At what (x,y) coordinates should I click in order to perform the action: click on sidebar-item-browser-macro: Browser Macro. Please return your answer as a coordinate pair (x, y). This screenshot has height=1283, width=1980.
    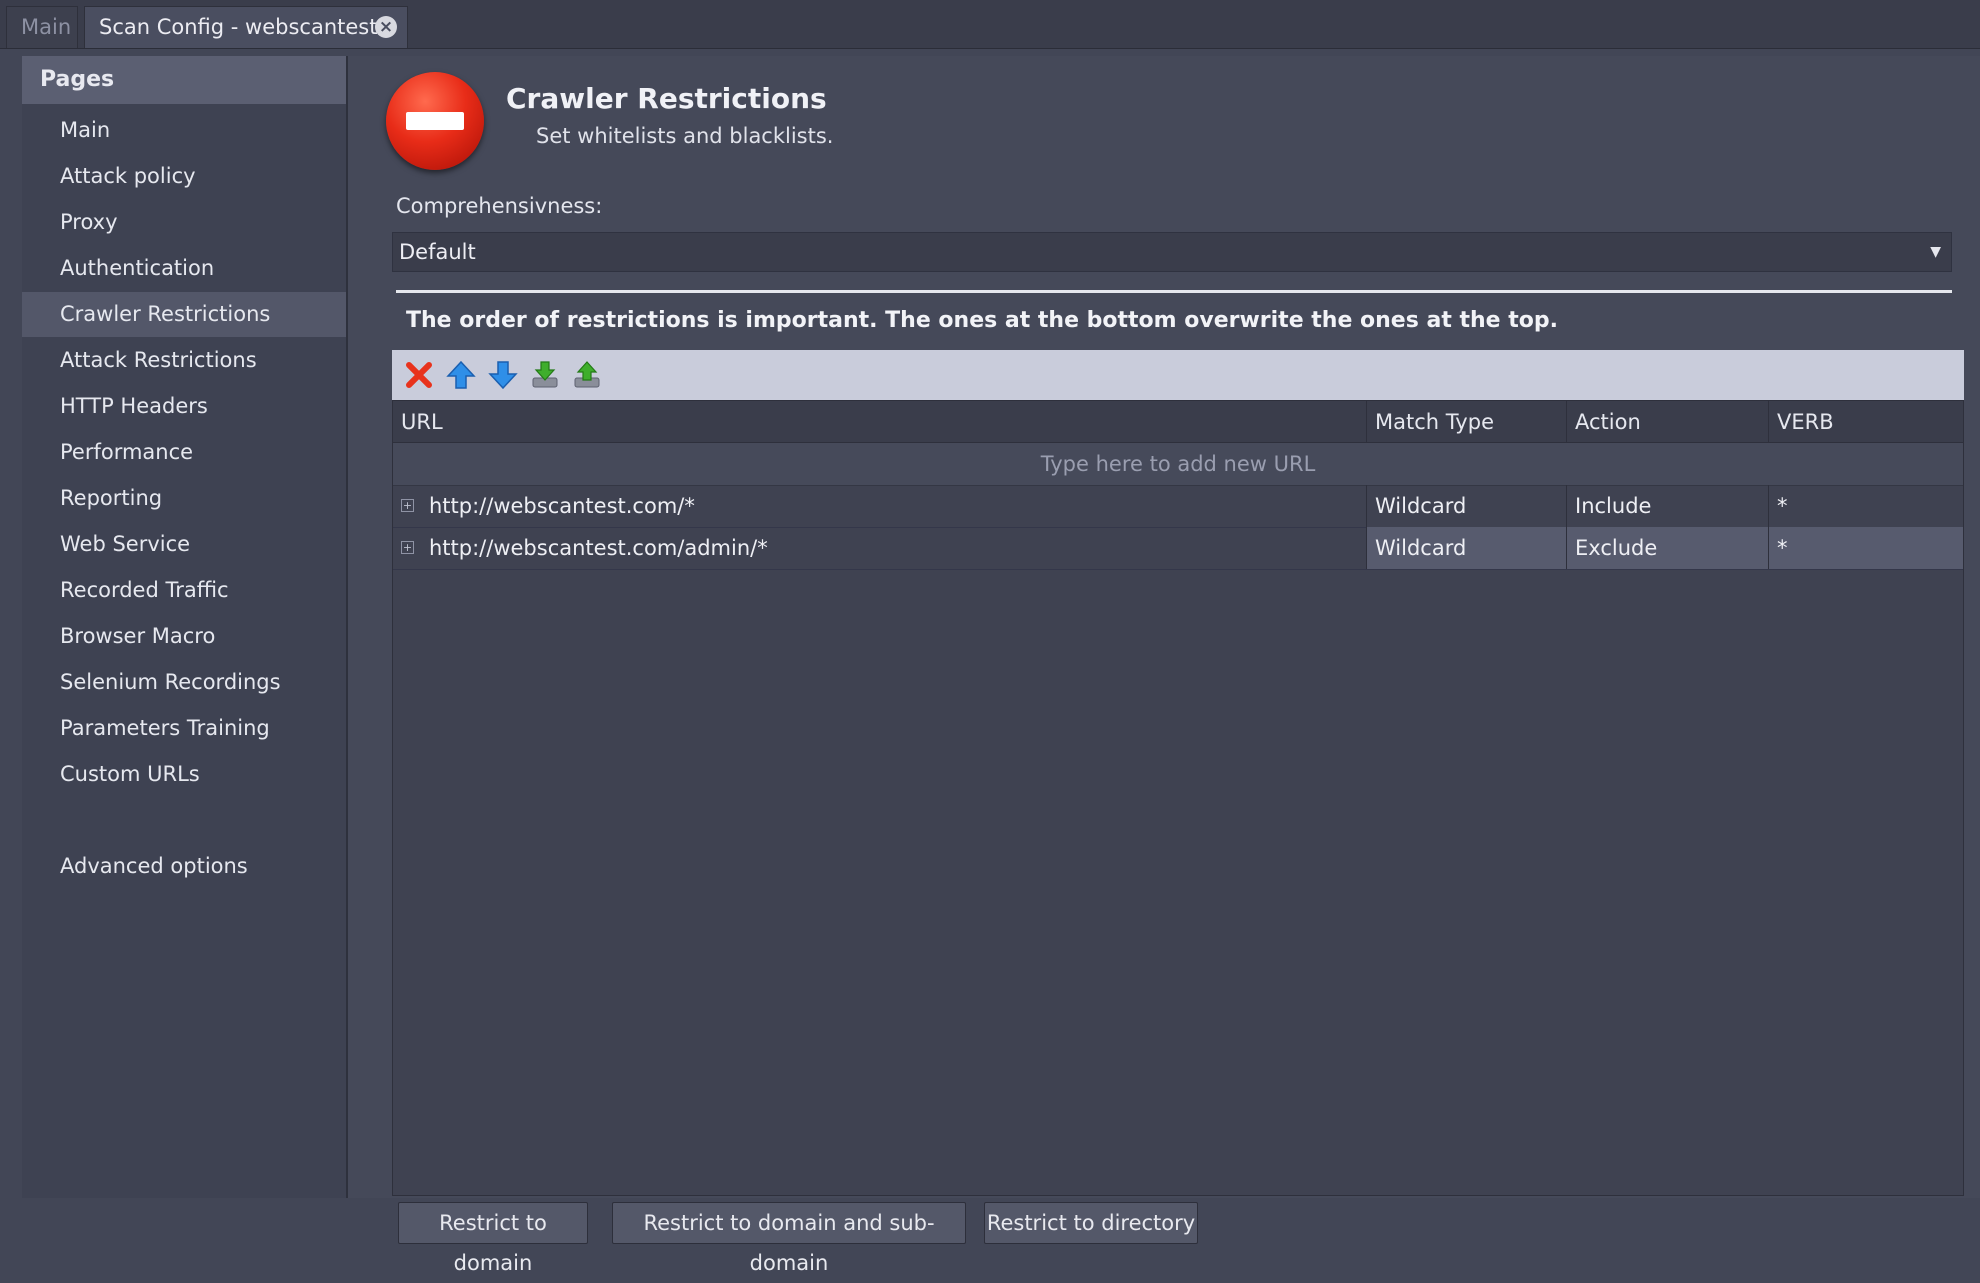
    Looking at the image, I should click on (184, 636).